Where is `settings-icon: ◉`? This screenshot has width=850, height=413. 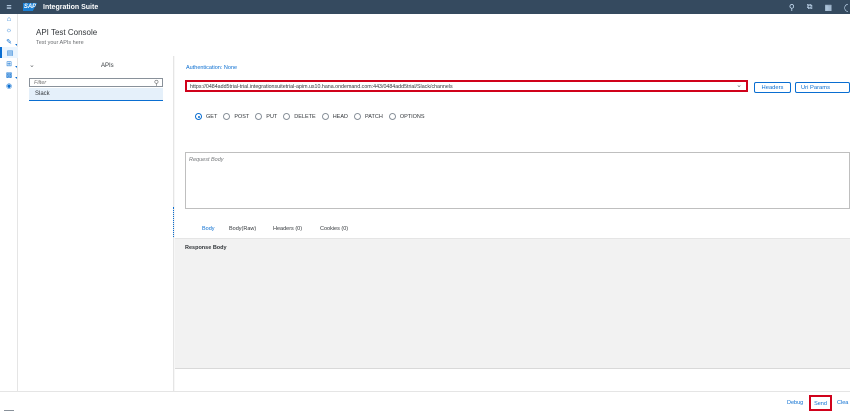
settings-icon: ◉ is located at coordinates (9, 85).